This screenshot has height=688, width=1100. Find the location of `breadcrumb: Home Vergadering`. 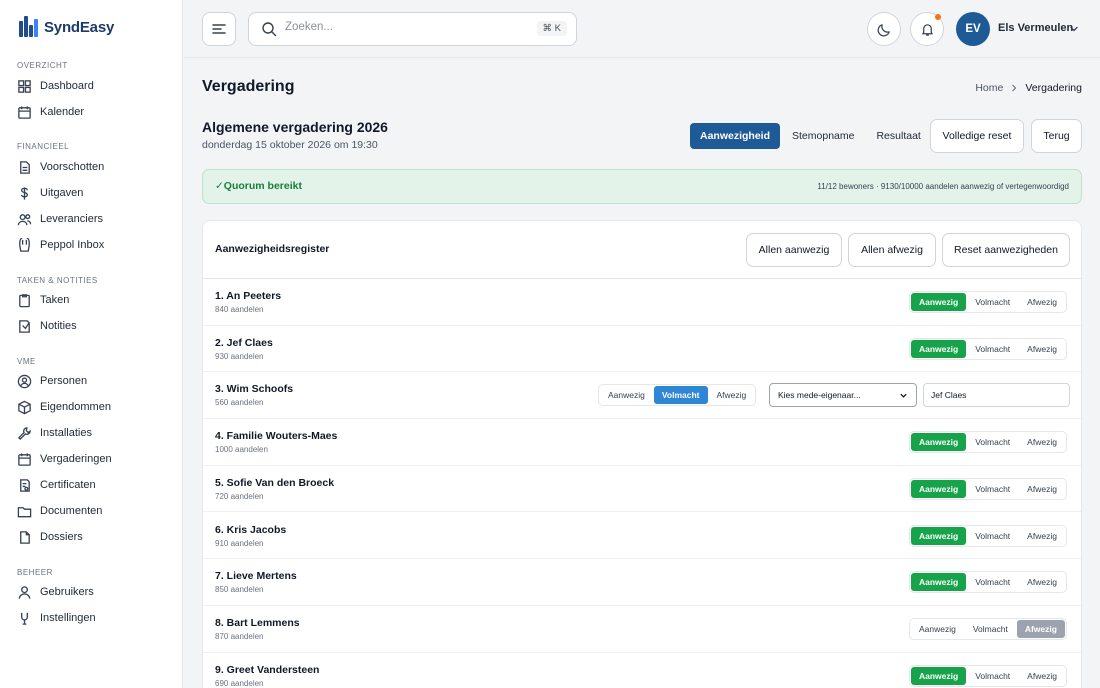

breadcrumb: Home Vergadering is located at coordinates (1028, 88).